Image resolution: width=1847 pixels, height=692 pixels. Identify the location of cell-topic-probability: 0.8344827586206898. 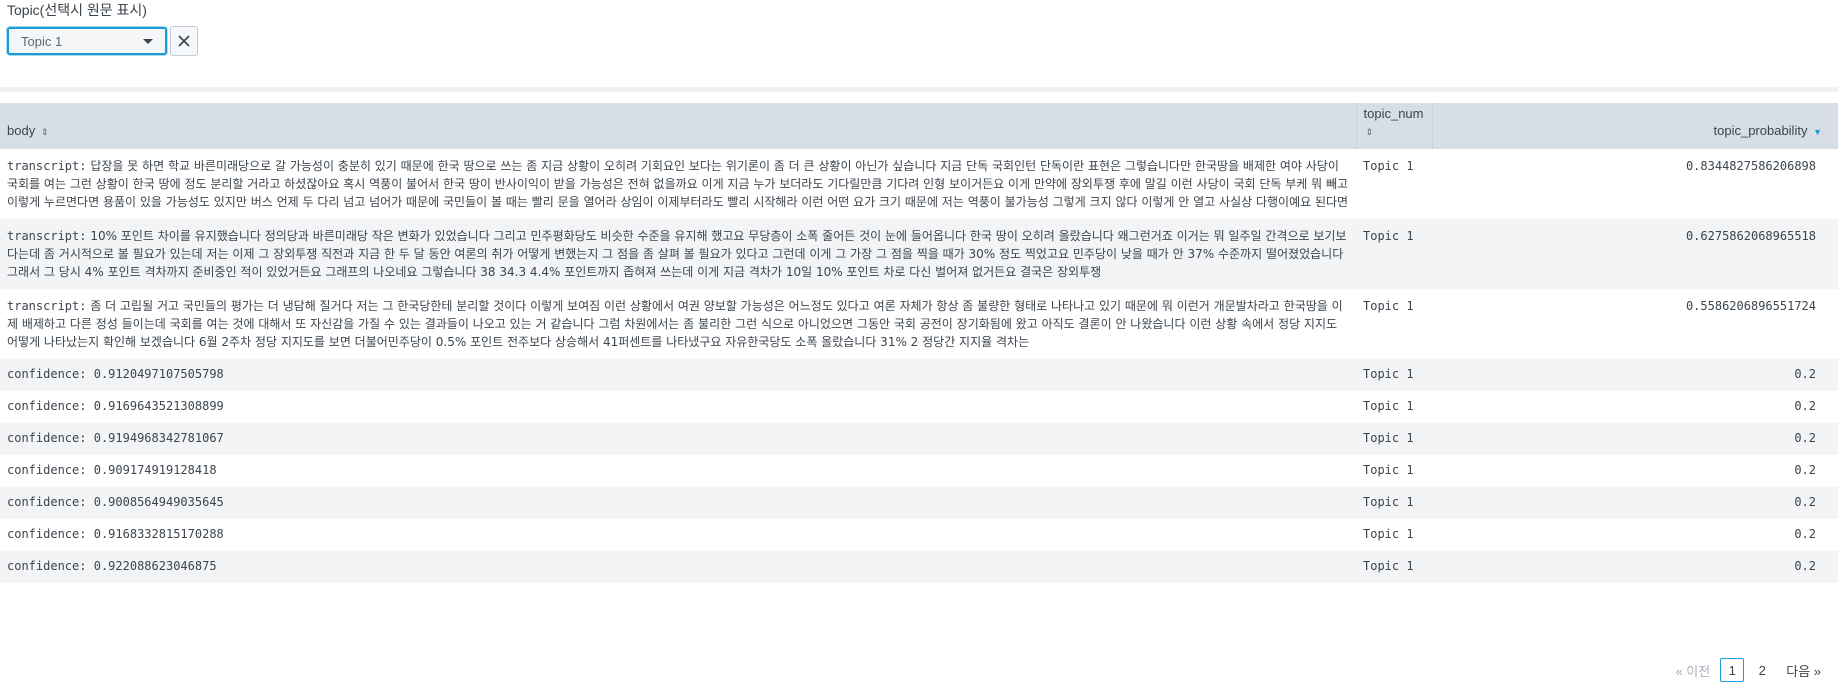
(1750, 166).